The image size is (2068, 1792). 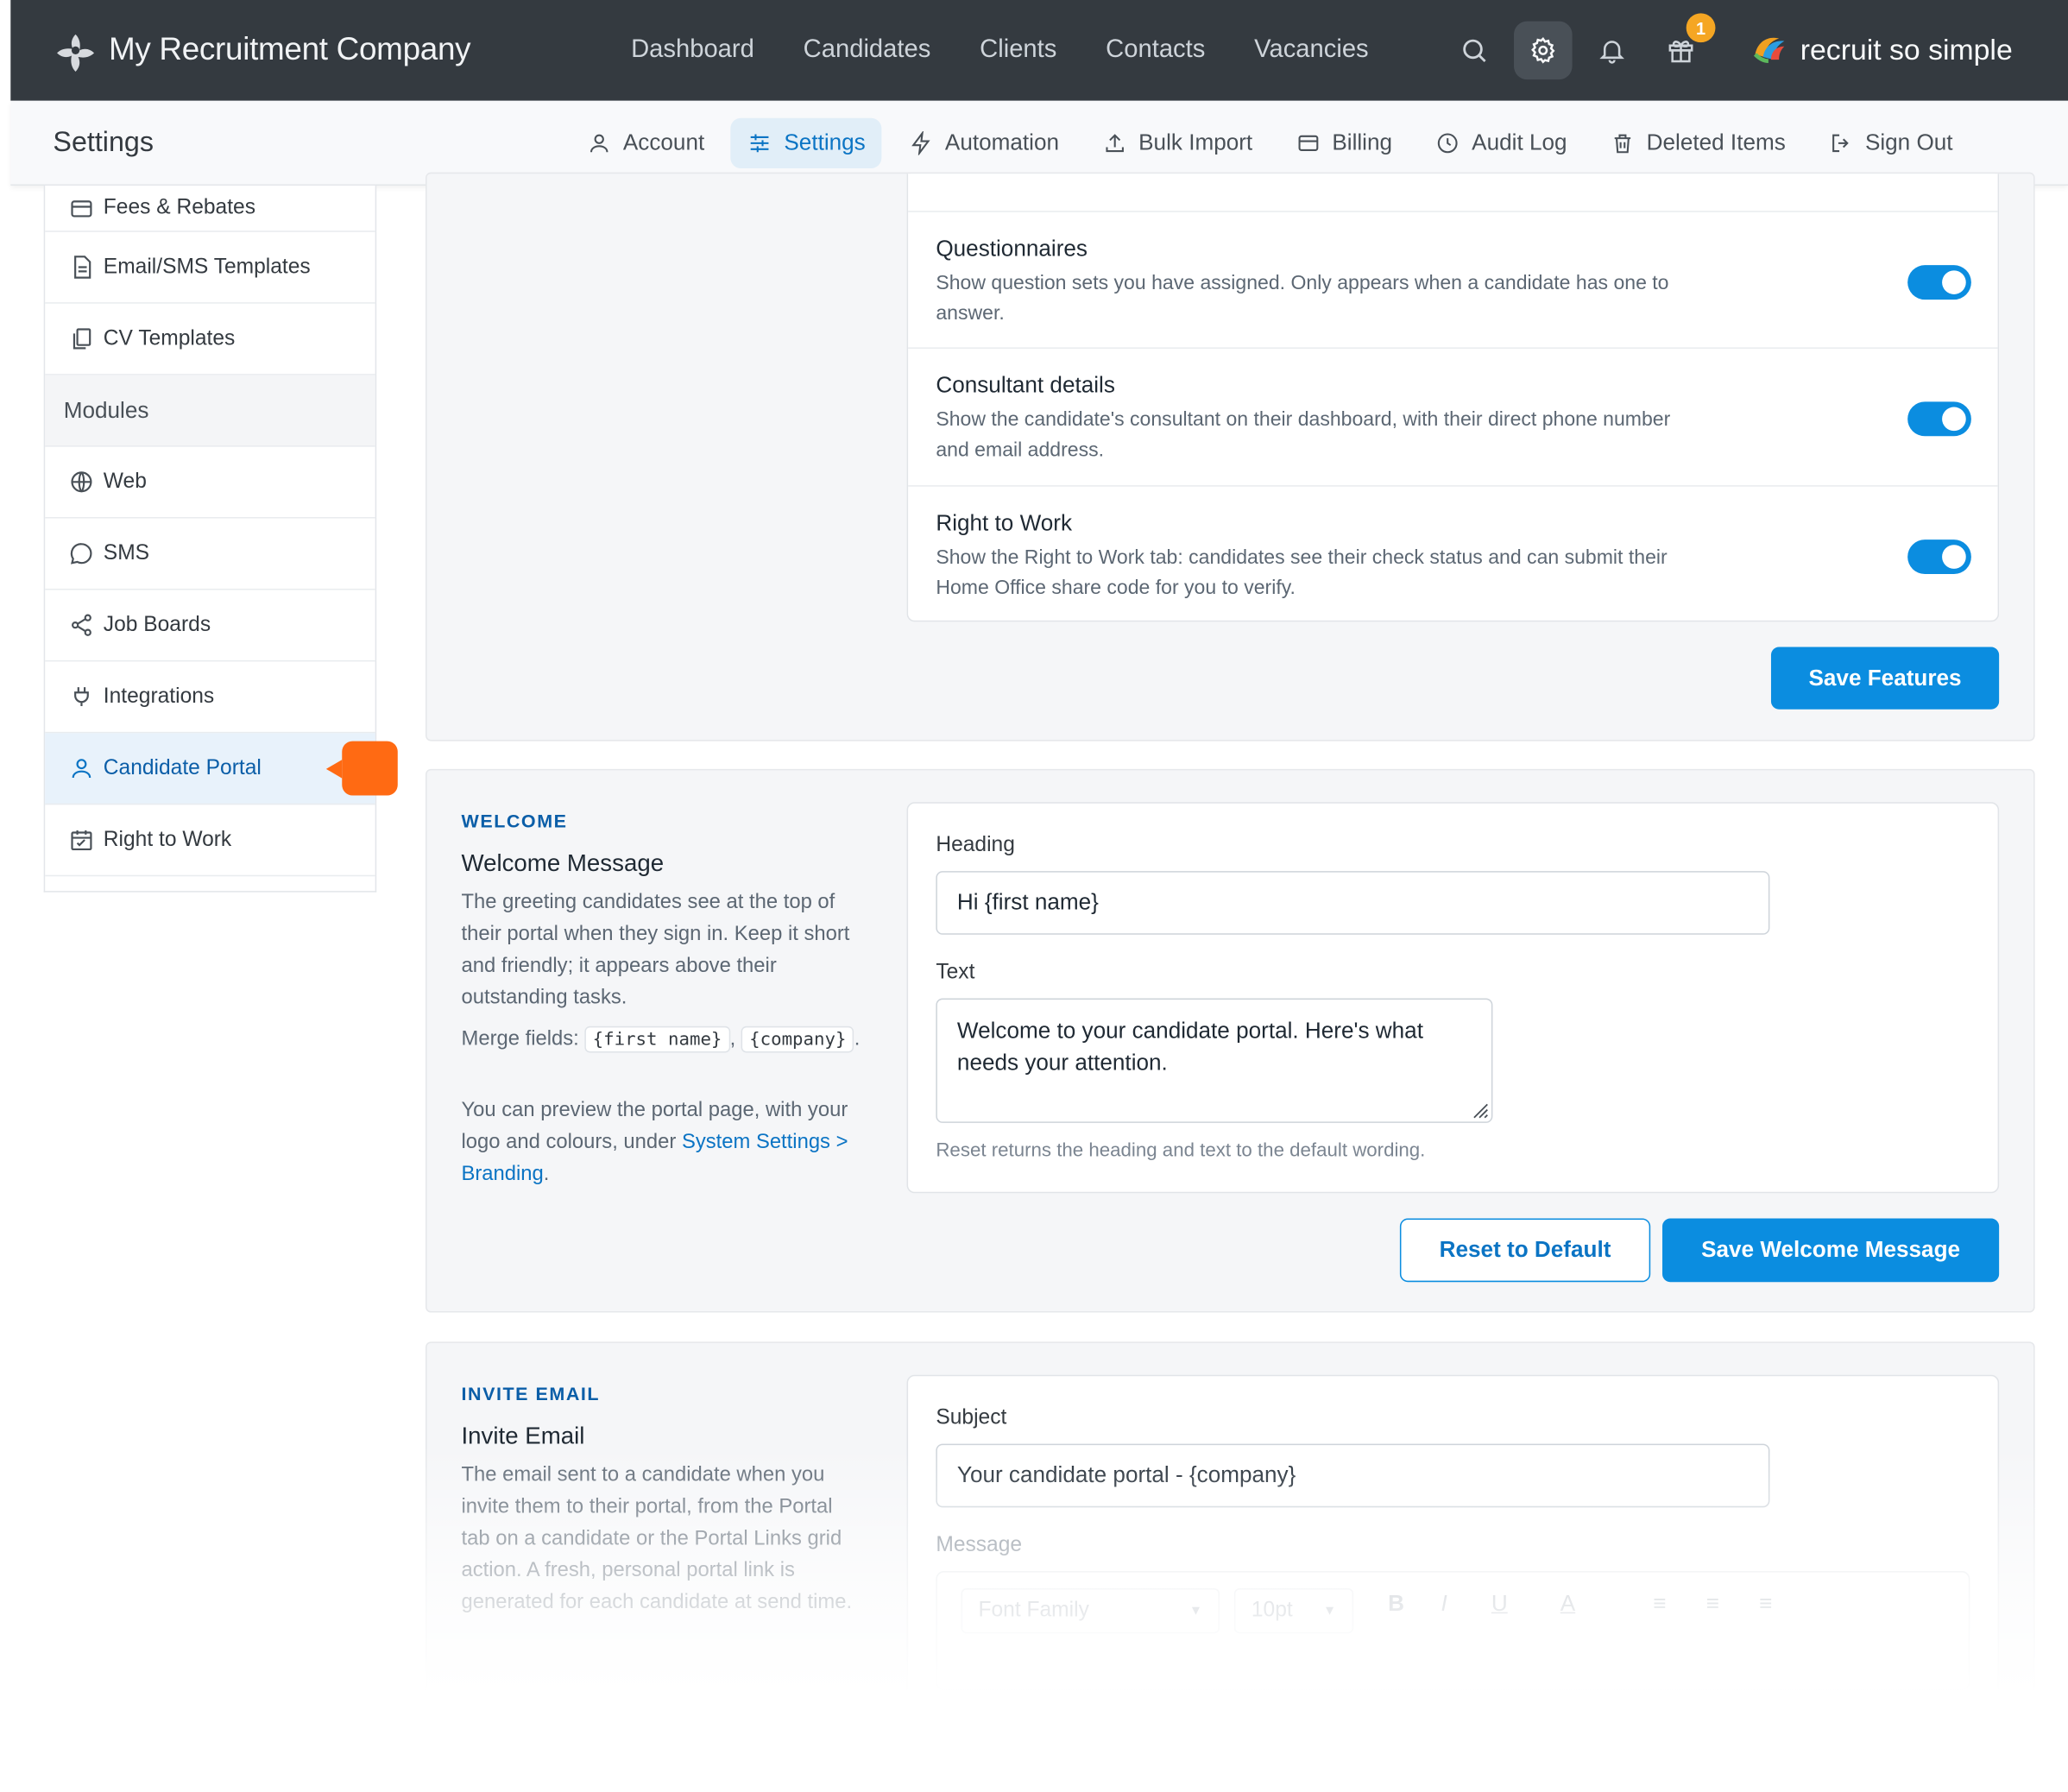 I want to click on section-tag: INVITE EMAIL, so click(x=531, y=1393).